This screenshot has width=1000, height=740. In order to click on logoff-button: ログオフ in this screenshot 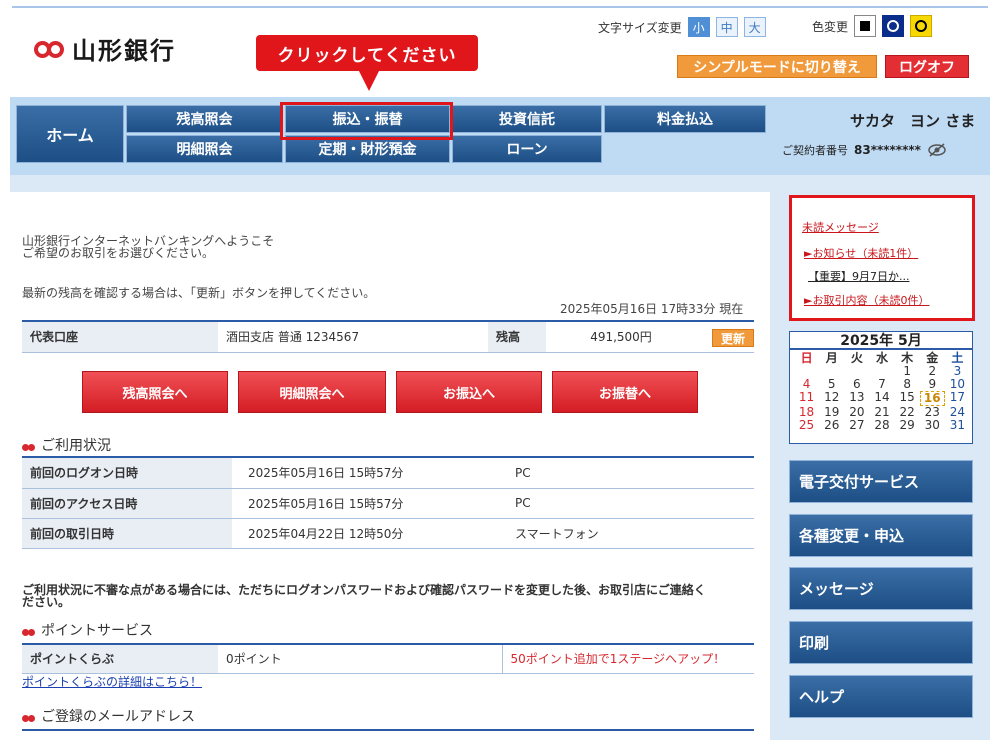, I will do `click(927, 66)`.